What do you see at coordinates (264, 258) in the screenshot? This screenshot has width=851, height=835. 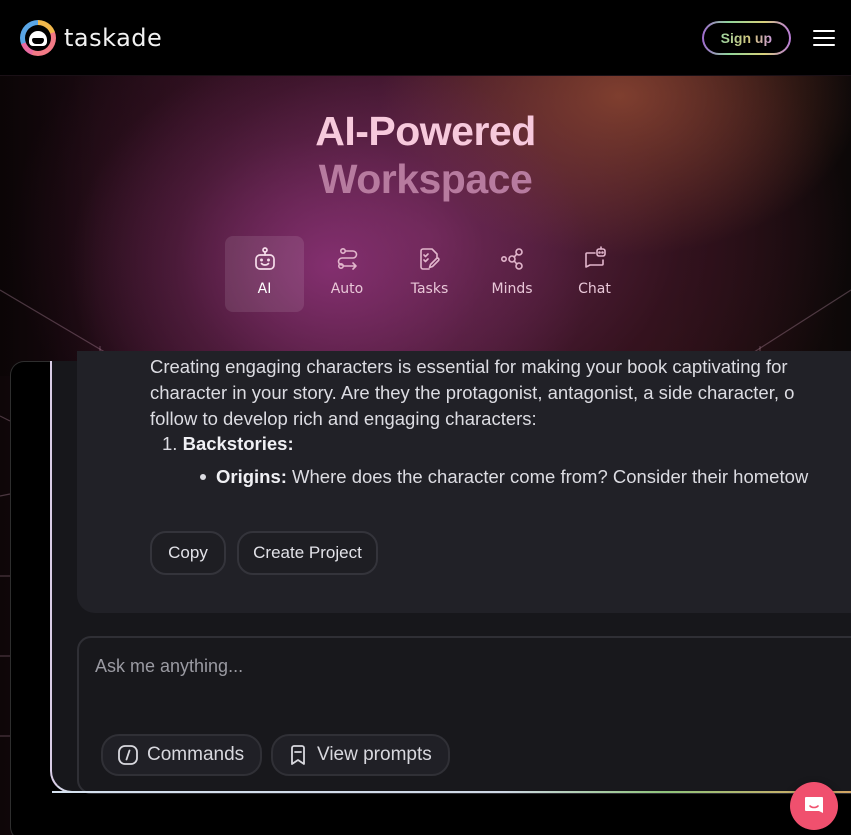 I see `robot-icon` at bounding box center [264, 258].